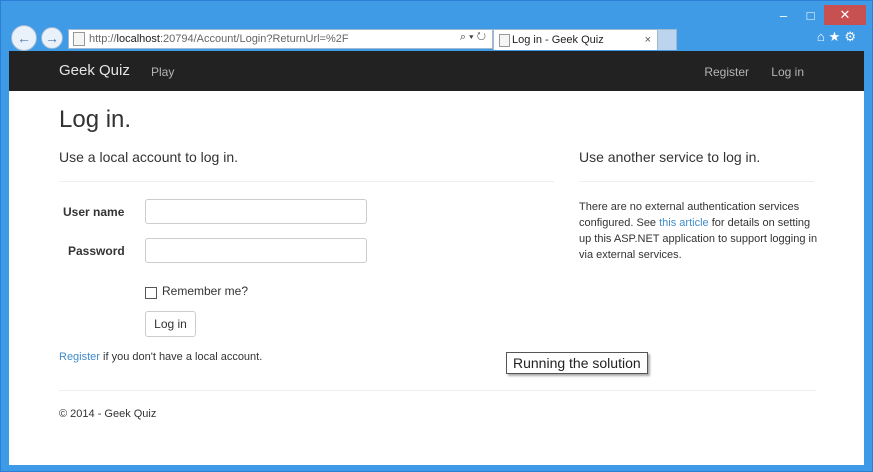 This screenshot has width=873, height=472. What do you see at coordinates (577, 363) in the screenshot?
I see `overlay-caption: Running the solution` at bounding box center [577, 363].